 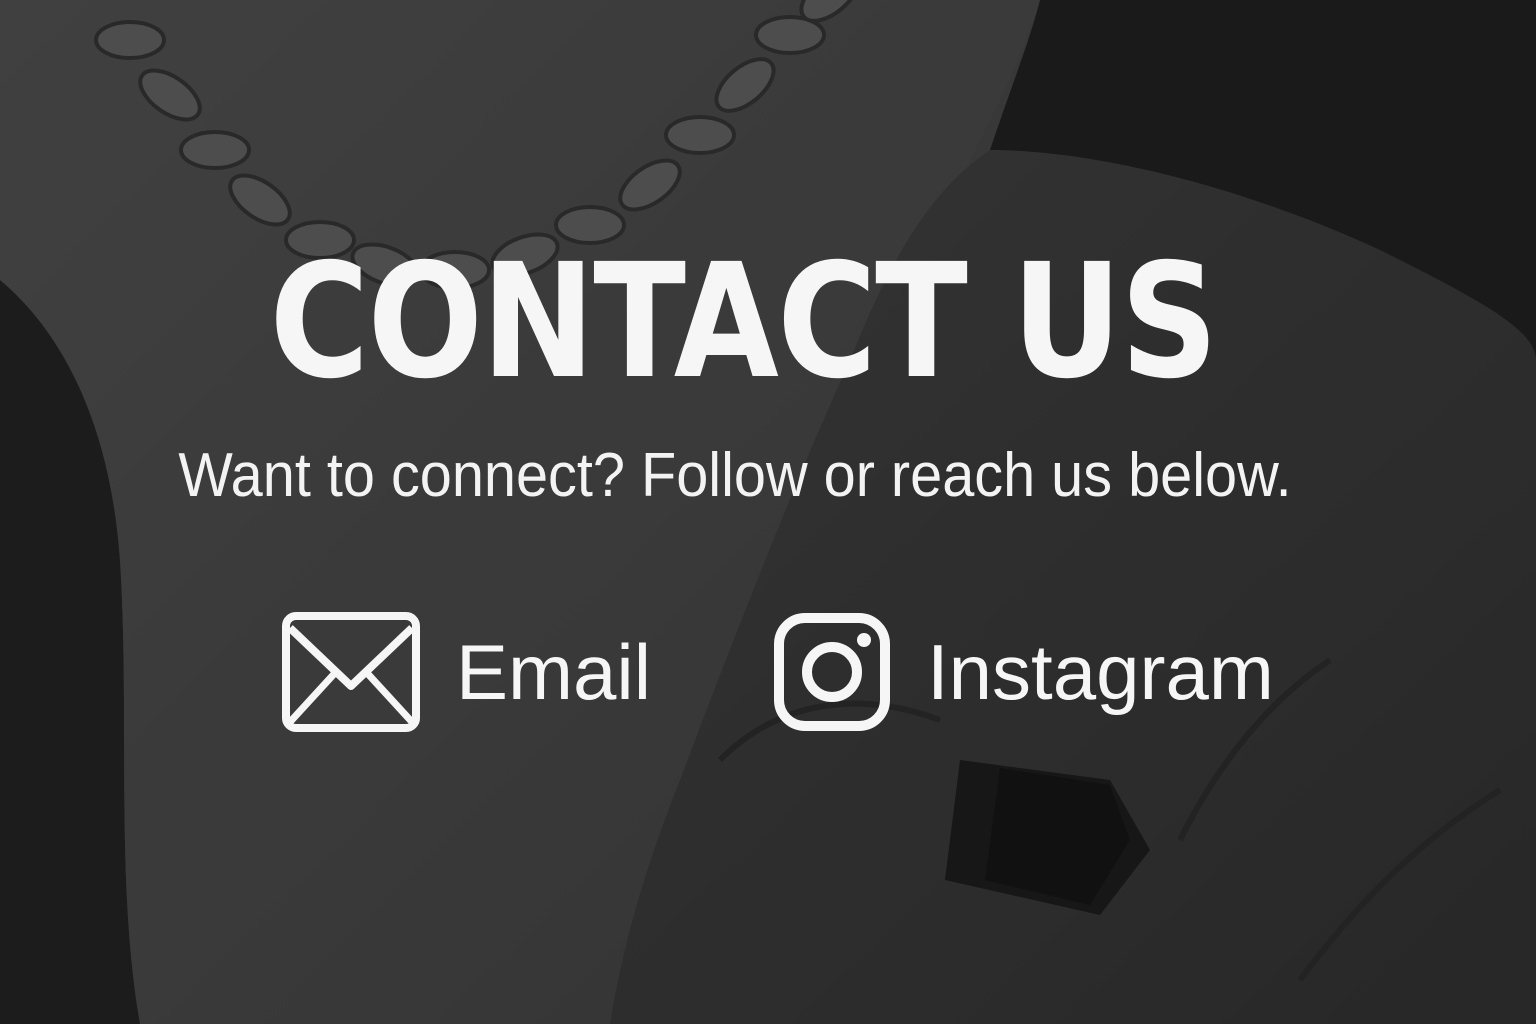 I want to click on email-link: Email, so click(x=466, y=672).